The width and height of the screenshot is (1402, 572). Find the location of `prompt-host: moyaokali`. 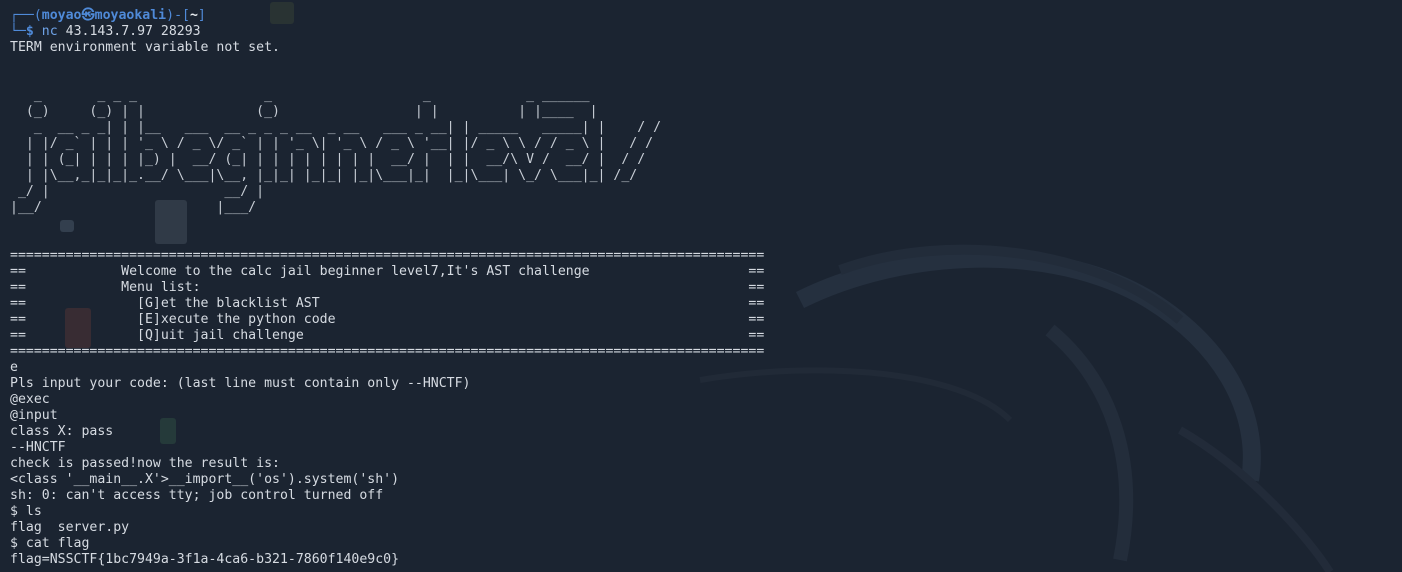

prompt-host: moyaokali is located at coordinates (130, 15).